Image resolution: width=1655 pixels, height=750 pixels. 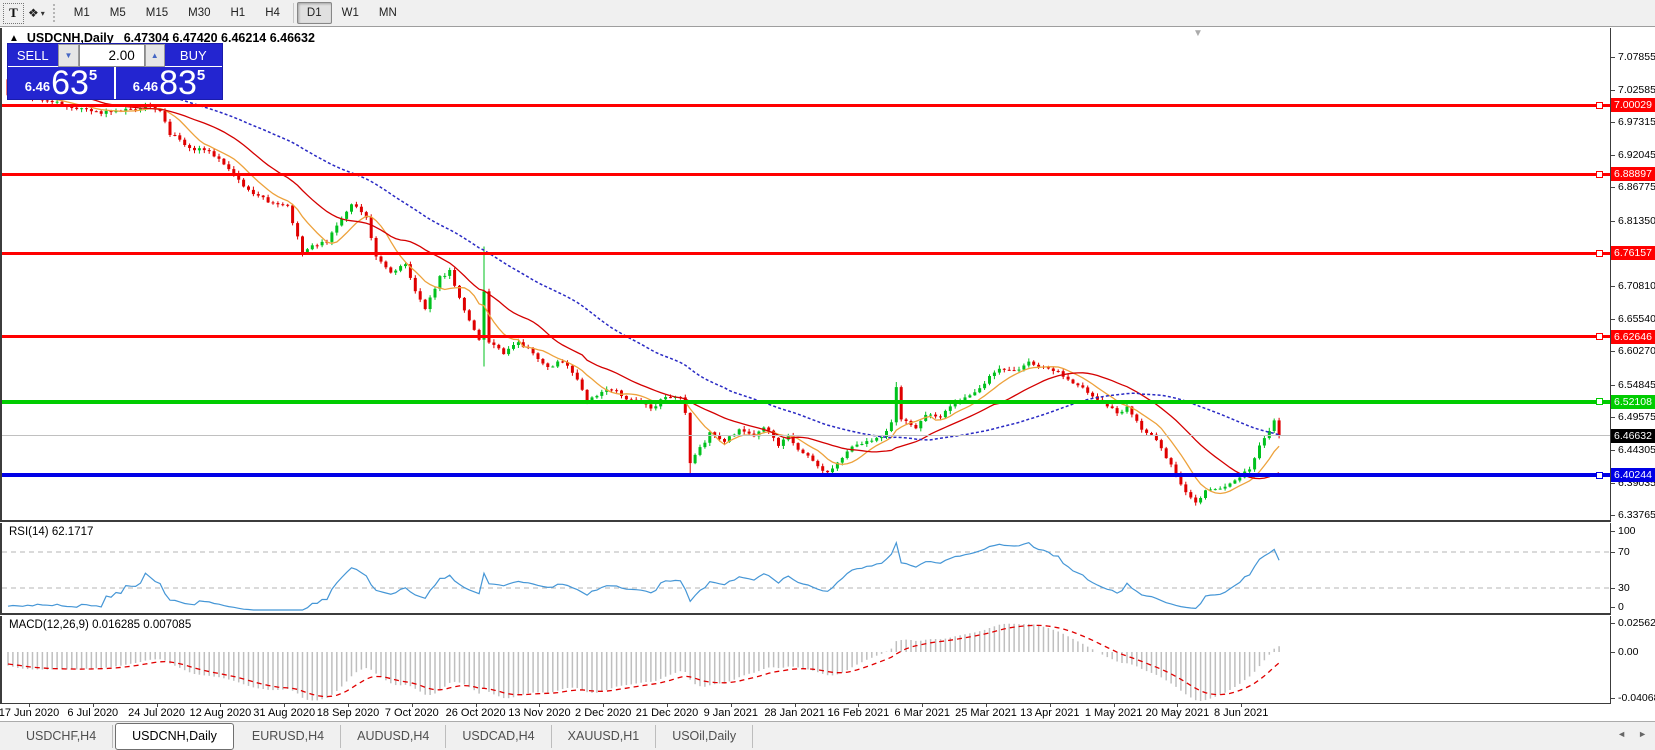 I want to click on chart-tab-usoil: USOil,Daily, so click(x=705, y=736).